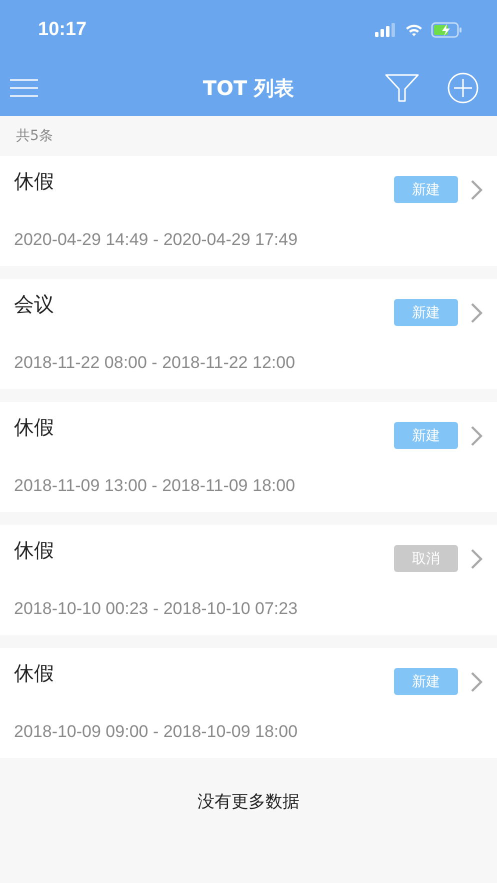  What do you see at coordinates (62, 30) in the screenshot?
I see `status-time: 10:17` at bounding box center [62, 30].